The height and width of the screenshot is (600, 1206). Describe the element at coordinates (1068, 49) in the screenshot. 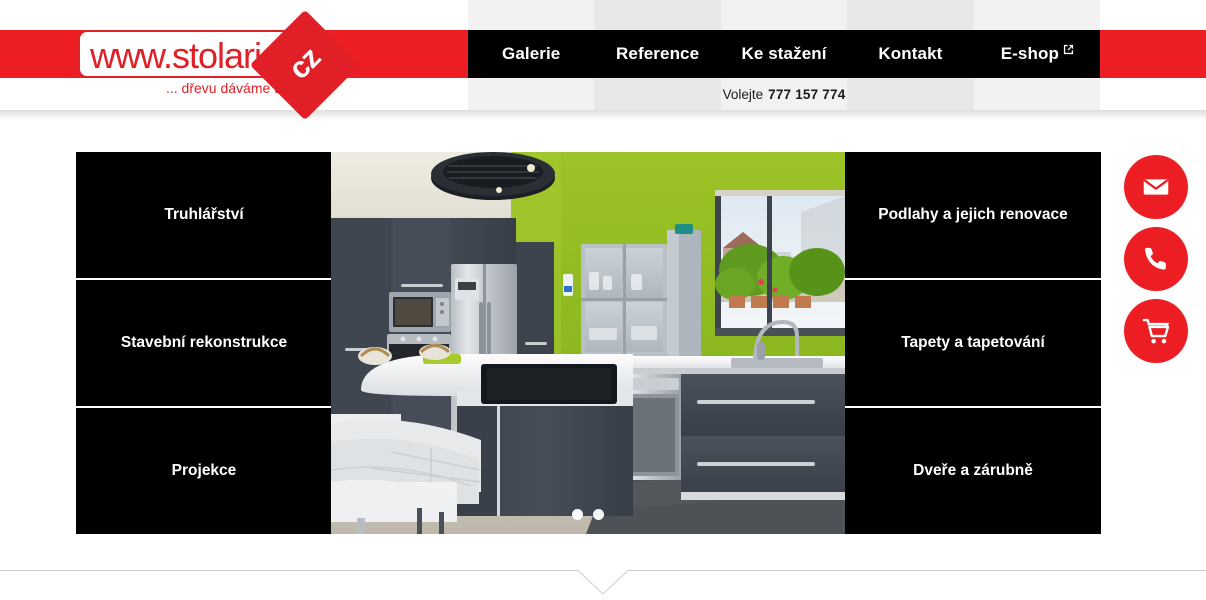

I see `external-link-icon` at that location.